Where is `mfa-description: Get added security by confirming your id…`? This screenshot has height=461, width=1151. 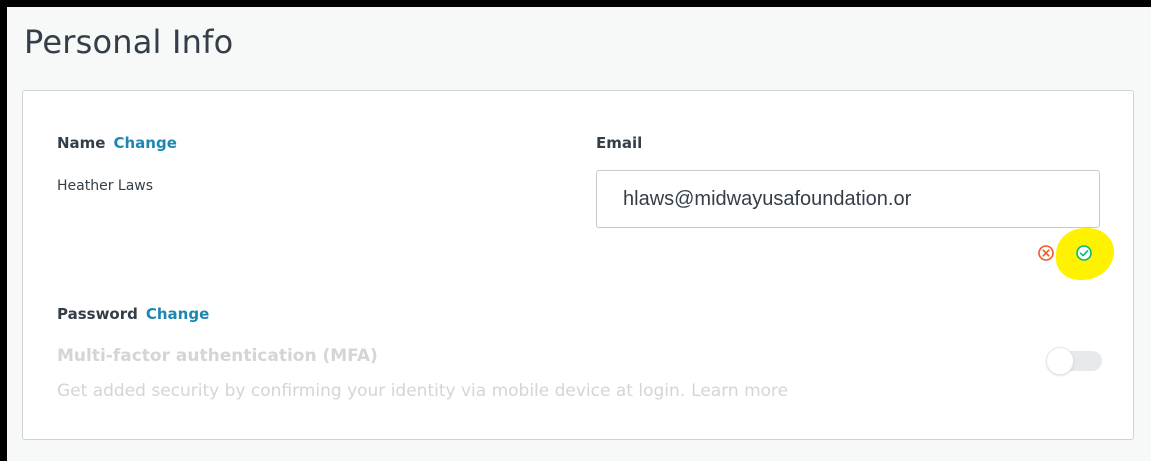 mfa-description: Get added security by confirming your id… is located at coordinates (371, 391).